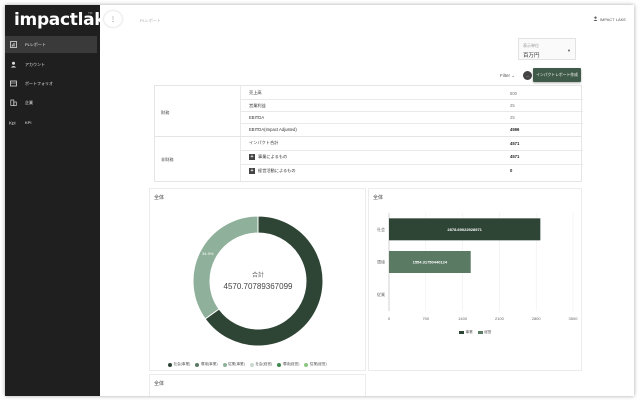  I want to click on table-row: 売上高 500, so click(411, 93).